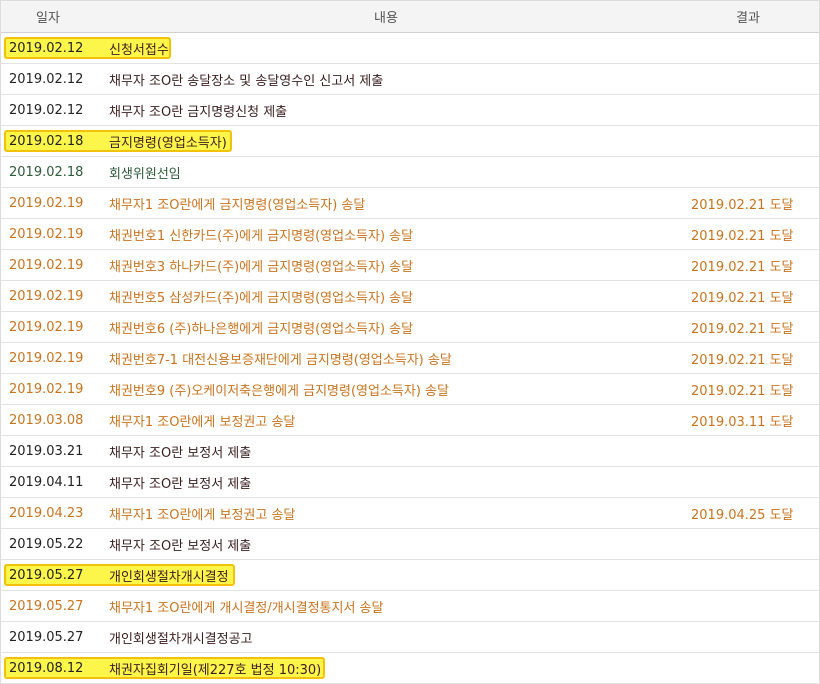 The image size is (820, 684). I want to click on row-content-text: 금지명령(영업소득자), so click(168, 143).